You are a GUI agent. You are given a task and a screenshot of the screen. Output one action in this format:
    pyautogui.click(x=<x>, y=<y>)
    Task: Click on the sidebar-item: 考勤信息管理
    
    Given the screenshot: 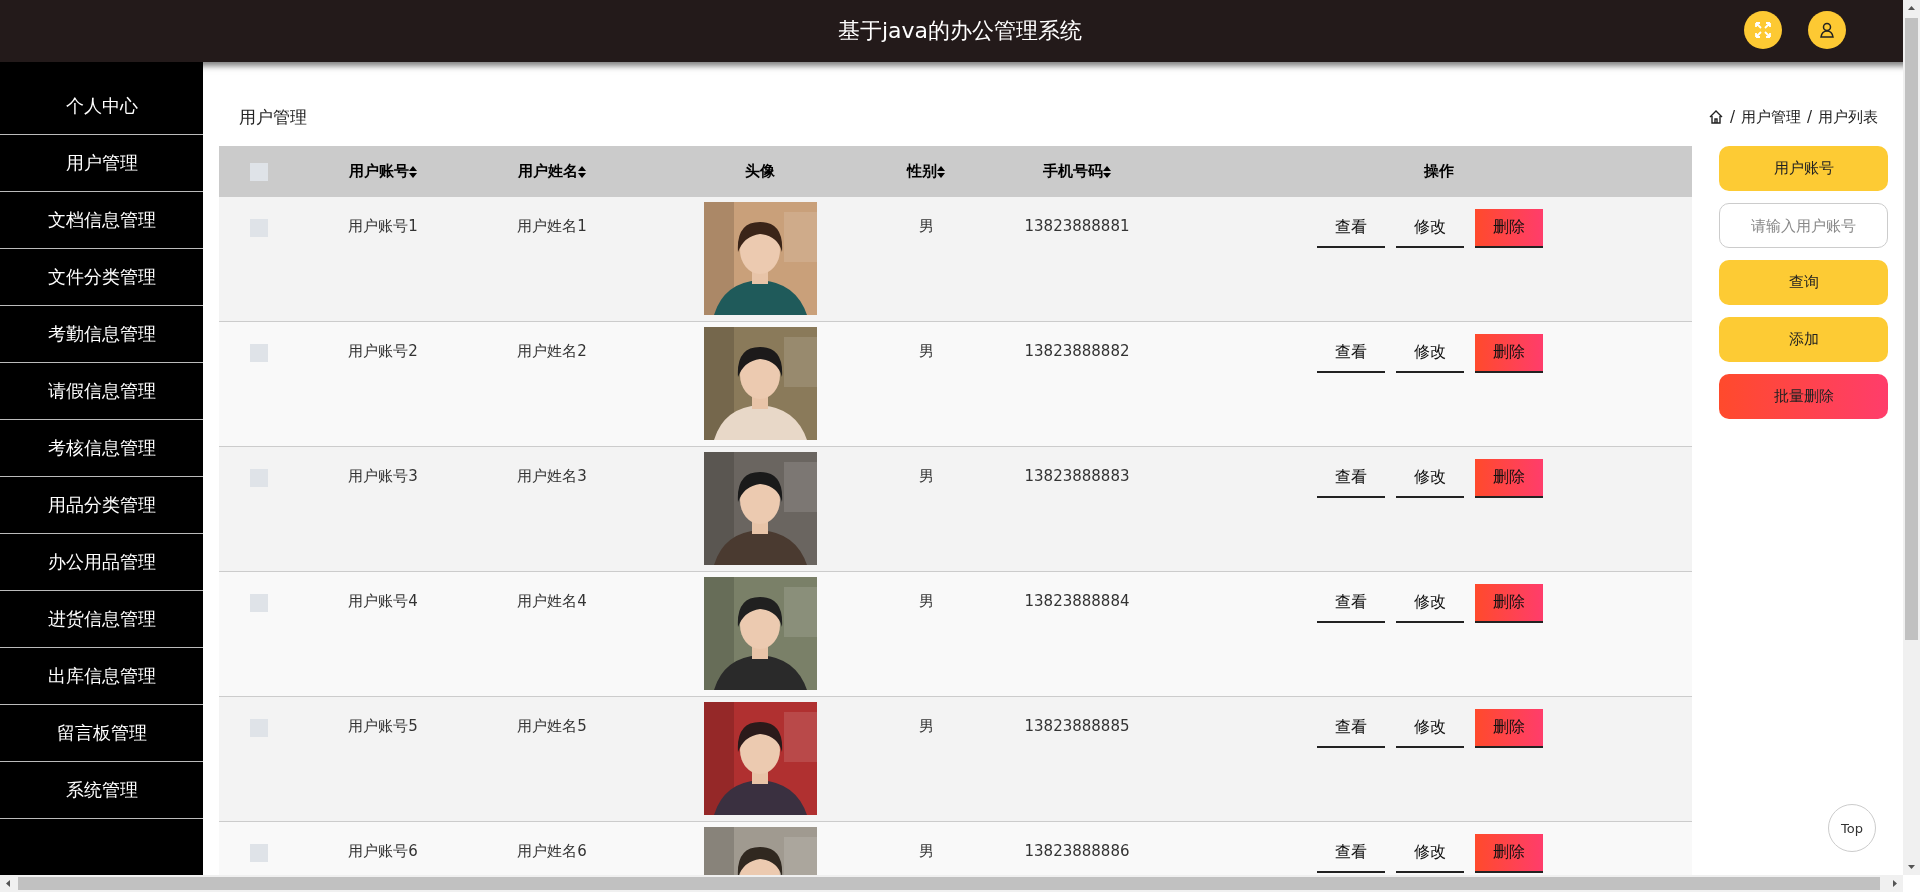 What is the action you would take?
    pyautogui.click(x=101, y=334)
    